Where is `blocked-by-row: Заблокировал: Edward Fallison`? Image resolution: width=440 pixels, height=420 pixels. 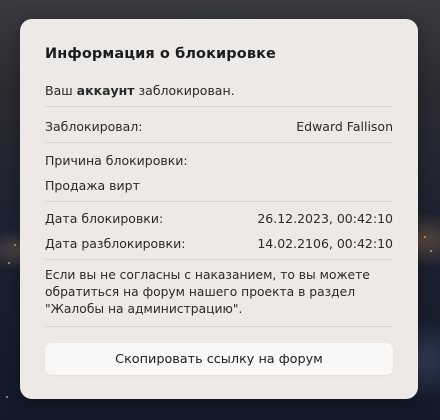 blocked-by-row: Заблокировал: Edward Fallison is located at coordinates (219, 126).